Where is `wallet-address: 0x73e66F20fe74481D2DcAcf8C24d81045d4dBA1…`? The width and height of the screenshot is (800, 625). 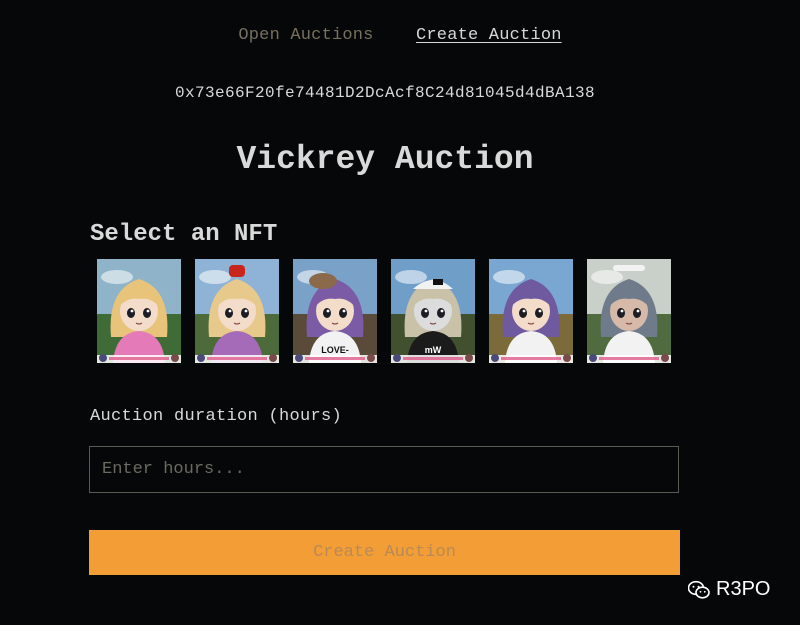
wallet-address: 0x73e66F20fe74481D2DcAcf8C24d81045d4dBA1… is located at coordinates (385, 93).